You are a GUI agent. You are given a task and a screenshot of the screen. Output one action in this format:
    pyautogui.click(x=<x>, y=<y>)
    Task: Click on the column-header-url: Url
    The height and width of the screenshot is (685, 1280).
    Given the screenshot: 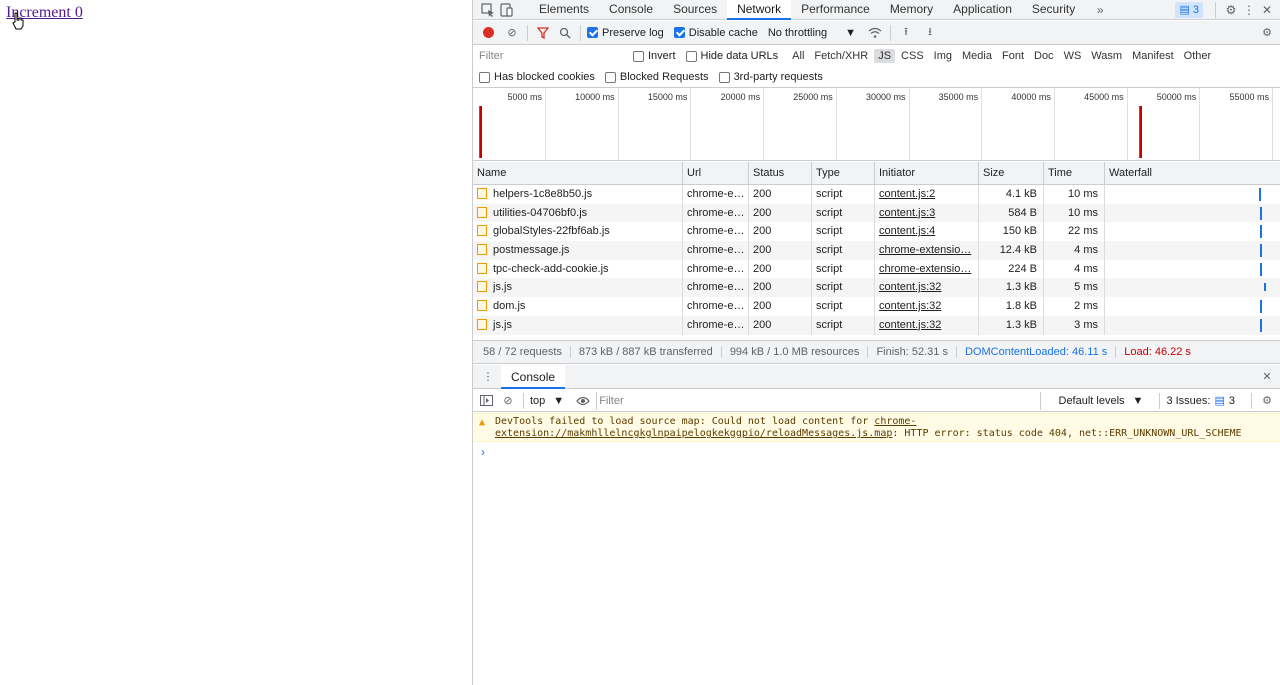 What is the action you would take?
    pyautogui.click(x=716, y=173)
    